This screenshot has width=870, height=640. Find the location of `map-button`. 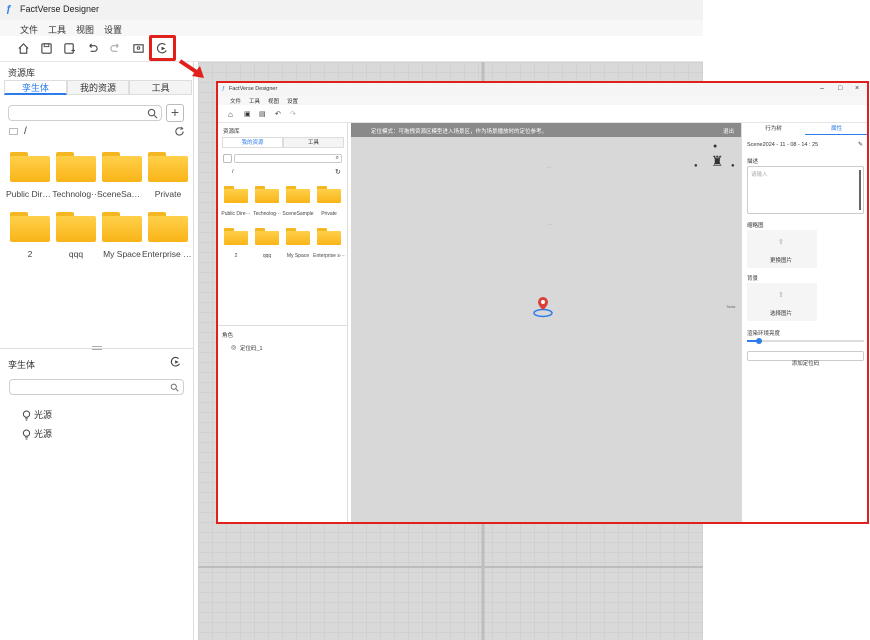

map-button is located at coordinates (138, 48).